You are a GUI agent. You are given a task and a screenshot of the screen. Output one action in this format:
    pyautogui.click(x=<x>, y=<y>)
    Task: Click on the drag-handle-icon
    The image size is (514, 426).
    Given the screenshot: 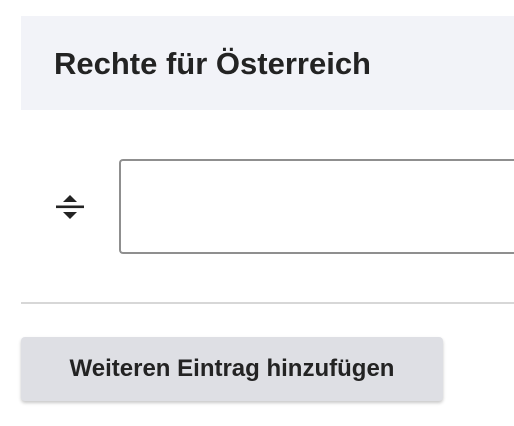 What is the action you would take?
    pyautogui.click(x=70, y=207)
    